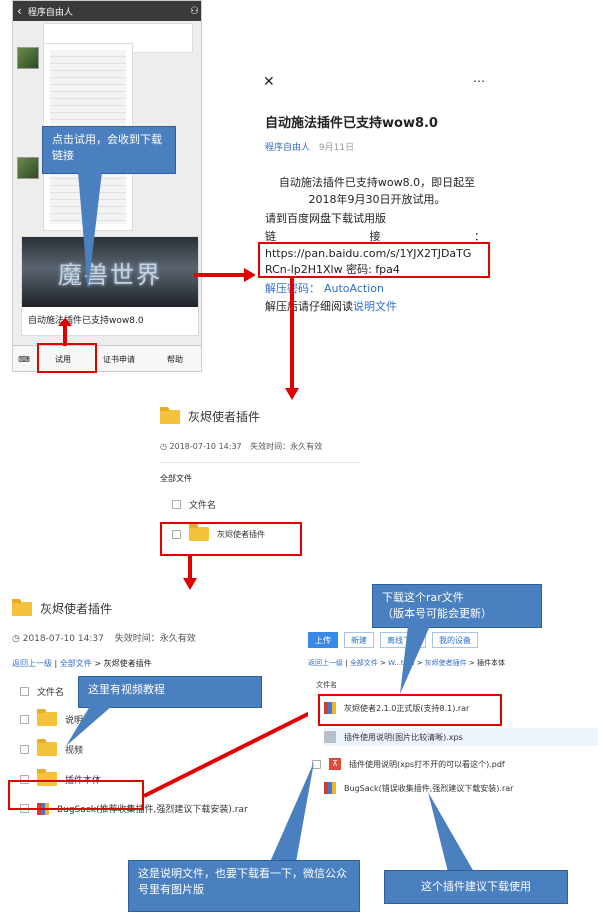  Describe the element at coordinates (377, 191) in the screenshot. I see `article-para1: 自动施法插件已支持wow8.0，即日起至2018年9月30日开放试用。` at that location.